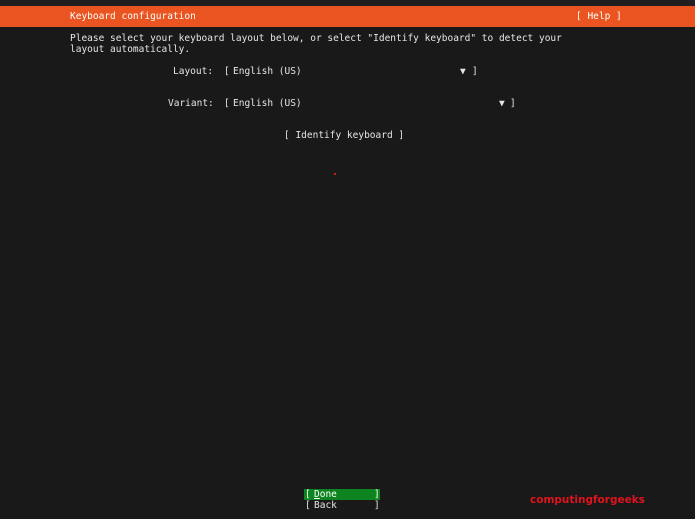 Image resolution: width=695 pixels, height=519 pixels. What do you see at coordinates (227, 71) in the screenshot?
I see `layout-open-bracket: [` at bounding box center [227, 71].